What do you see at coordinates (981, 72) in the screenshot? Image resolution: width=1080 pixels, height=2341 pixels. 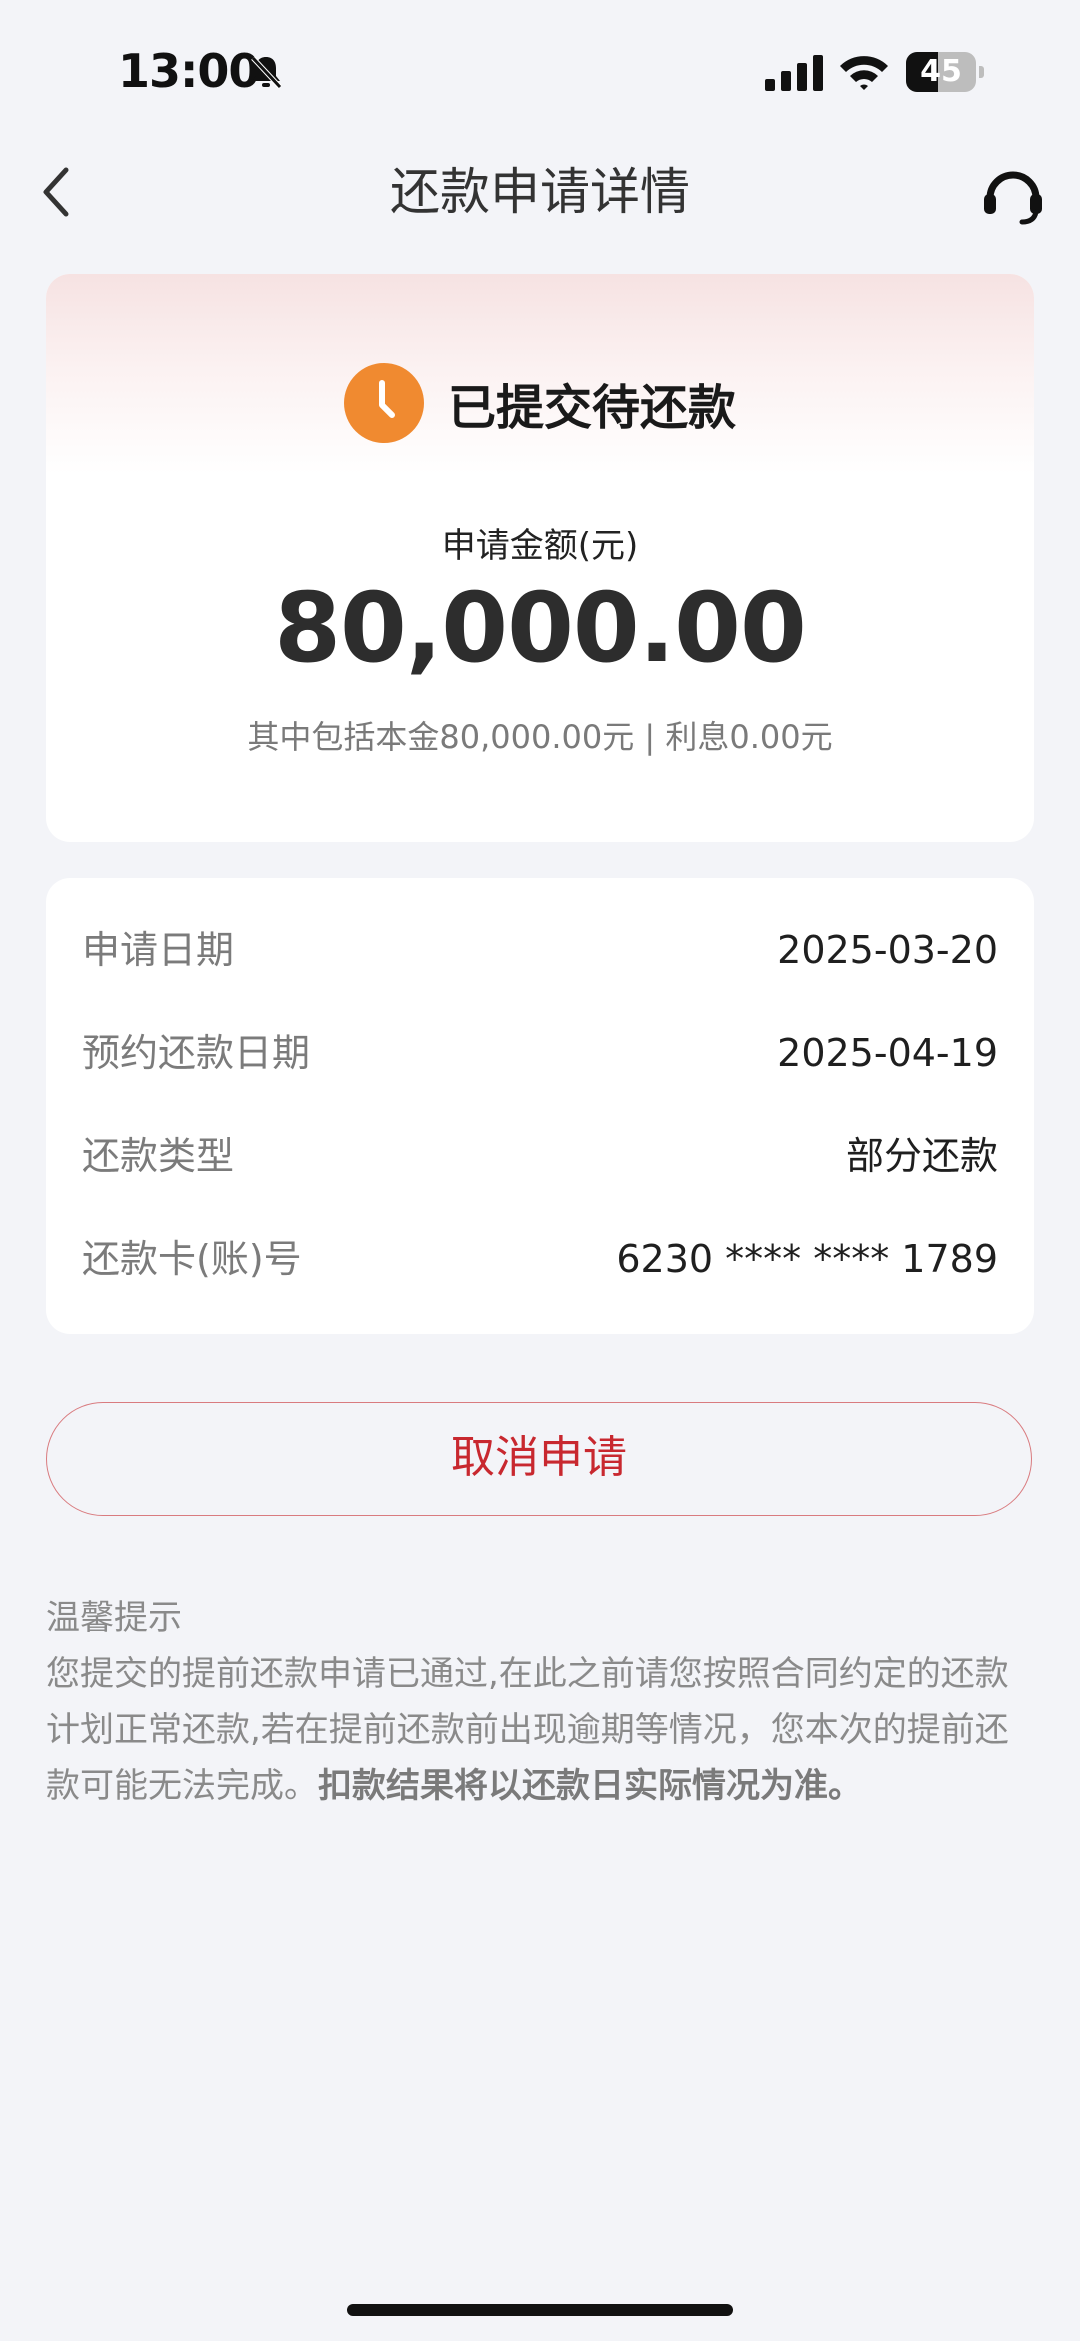 I see `battery-cap` at bounding box center [981, 72].